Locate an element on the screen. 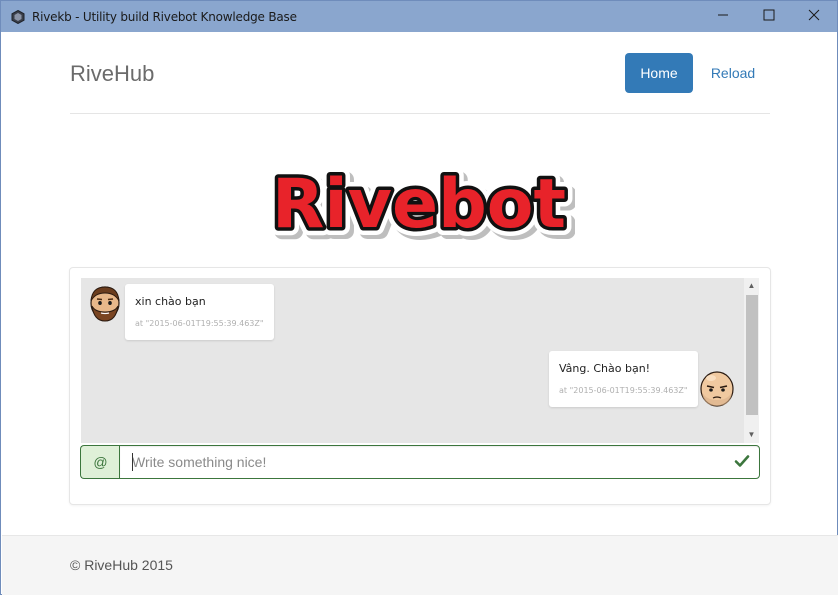  minimize-button is located at coordinates (723, 16).